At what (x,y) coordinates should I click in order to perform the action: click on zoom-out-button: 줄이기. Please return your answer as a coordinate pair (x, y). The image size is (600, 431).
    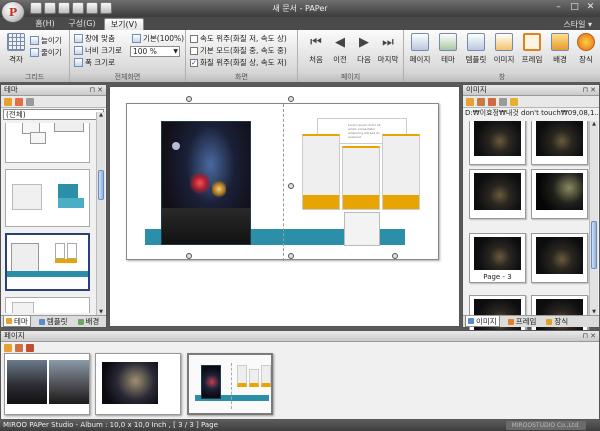
    Looking at the image, I should click on (46, 52).